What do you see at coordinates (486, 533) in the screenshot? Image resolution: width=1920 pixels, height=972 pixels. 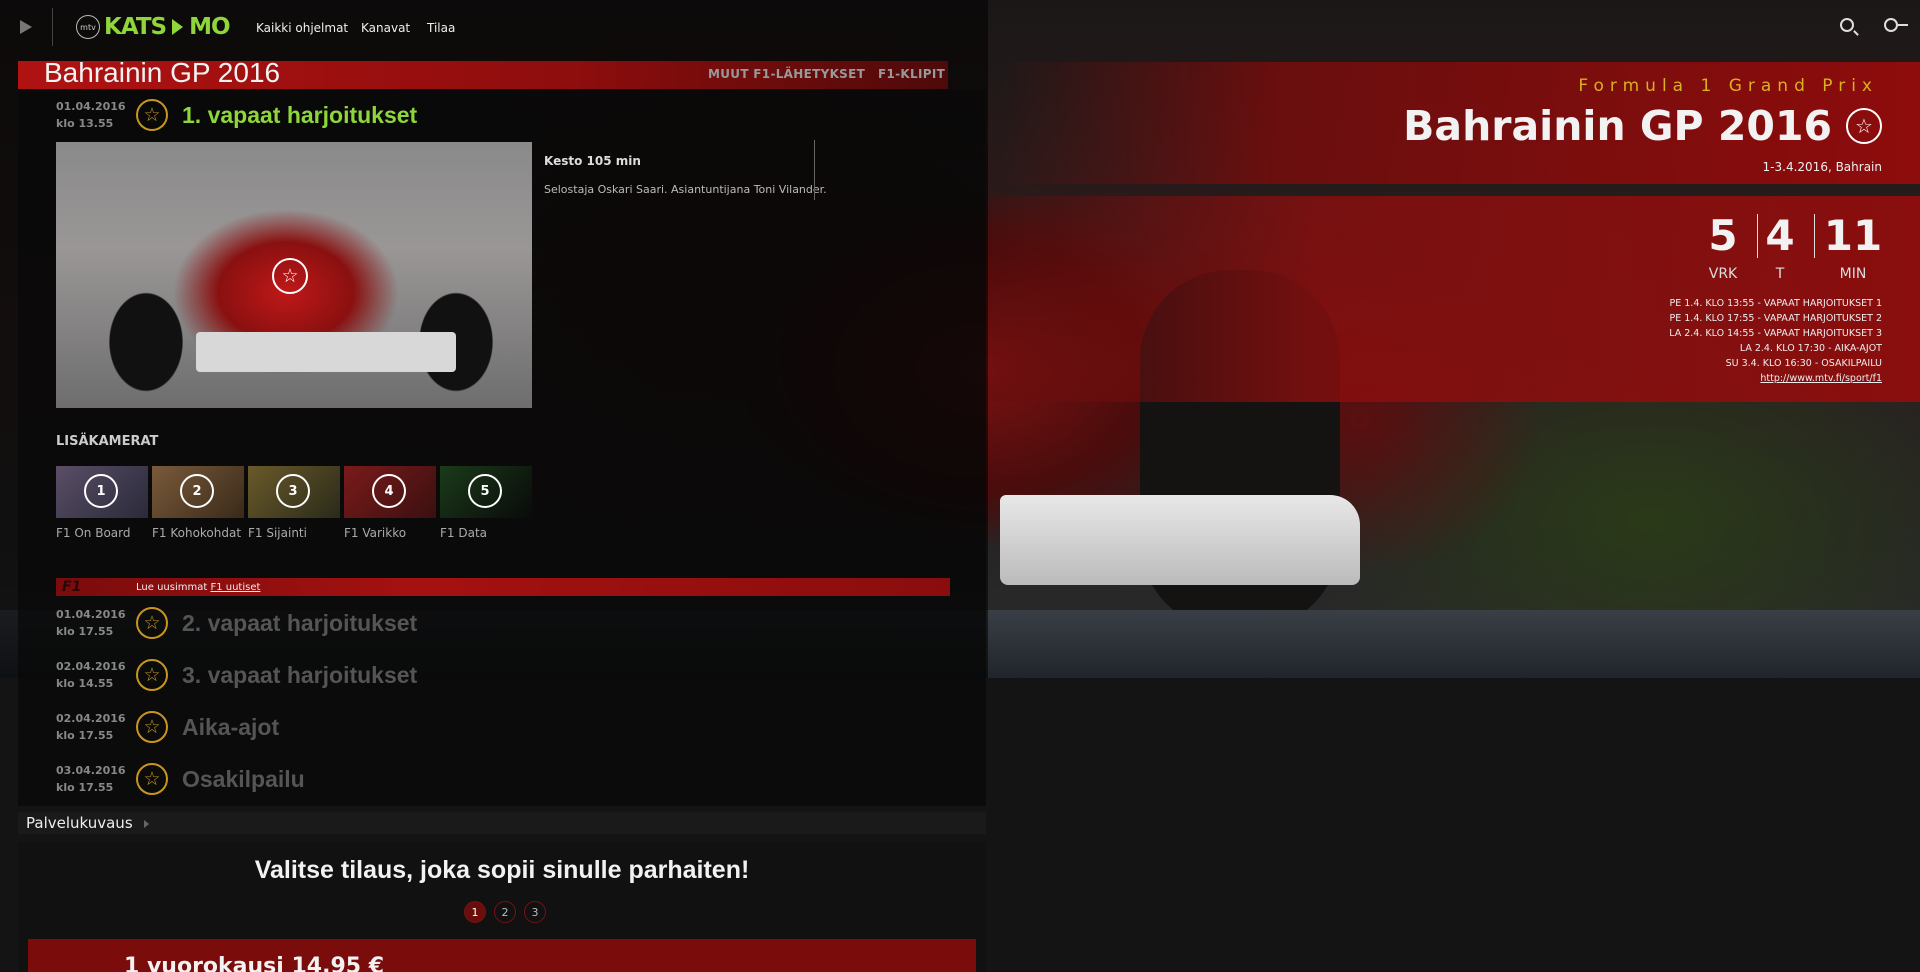 I see `camera-label: F1 Data` at bounding box center [486, 533].